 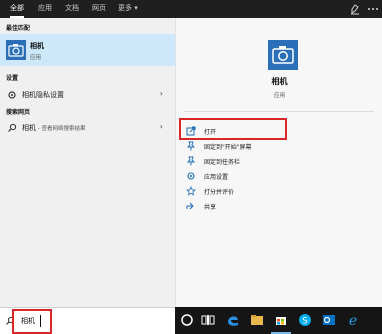 What do you see at coordinates (279, 111) in the screenshot?
I see `divider` at bounding box center [279, 111].